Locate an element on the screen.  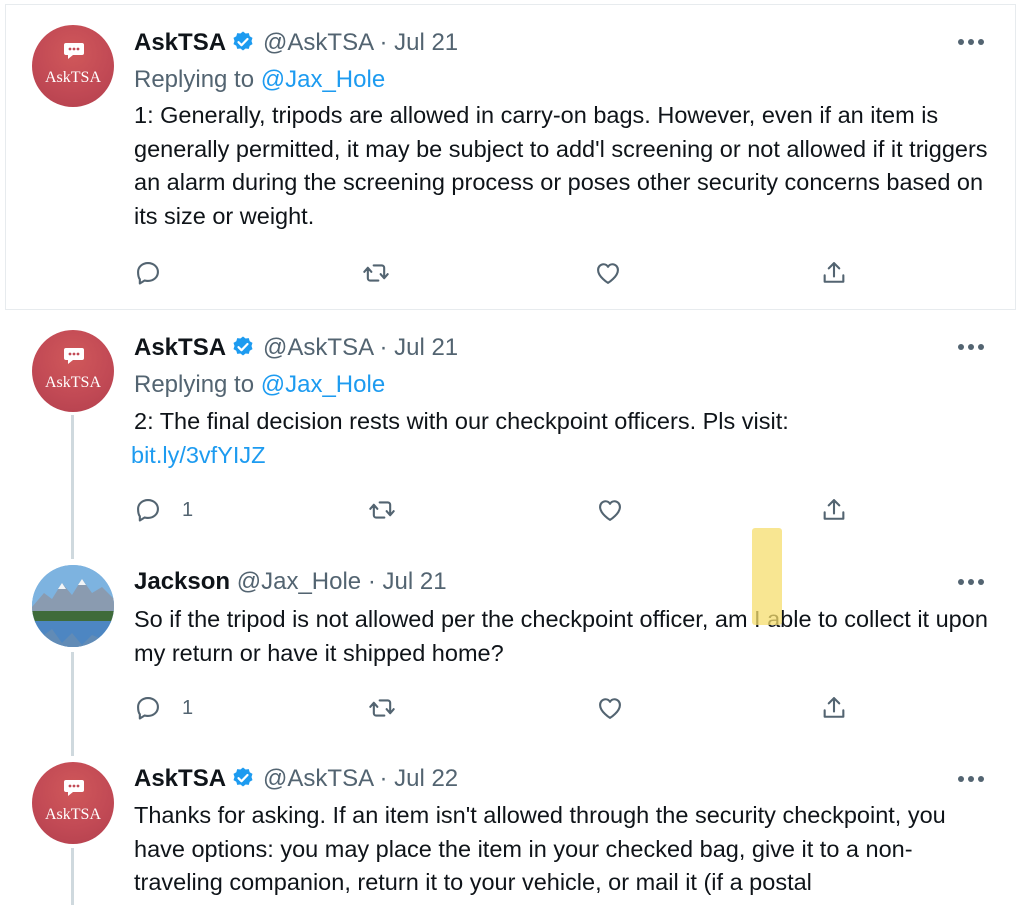
tweet-link: bit.ly/3vfYIJZ is located at coordinates (561, 456).